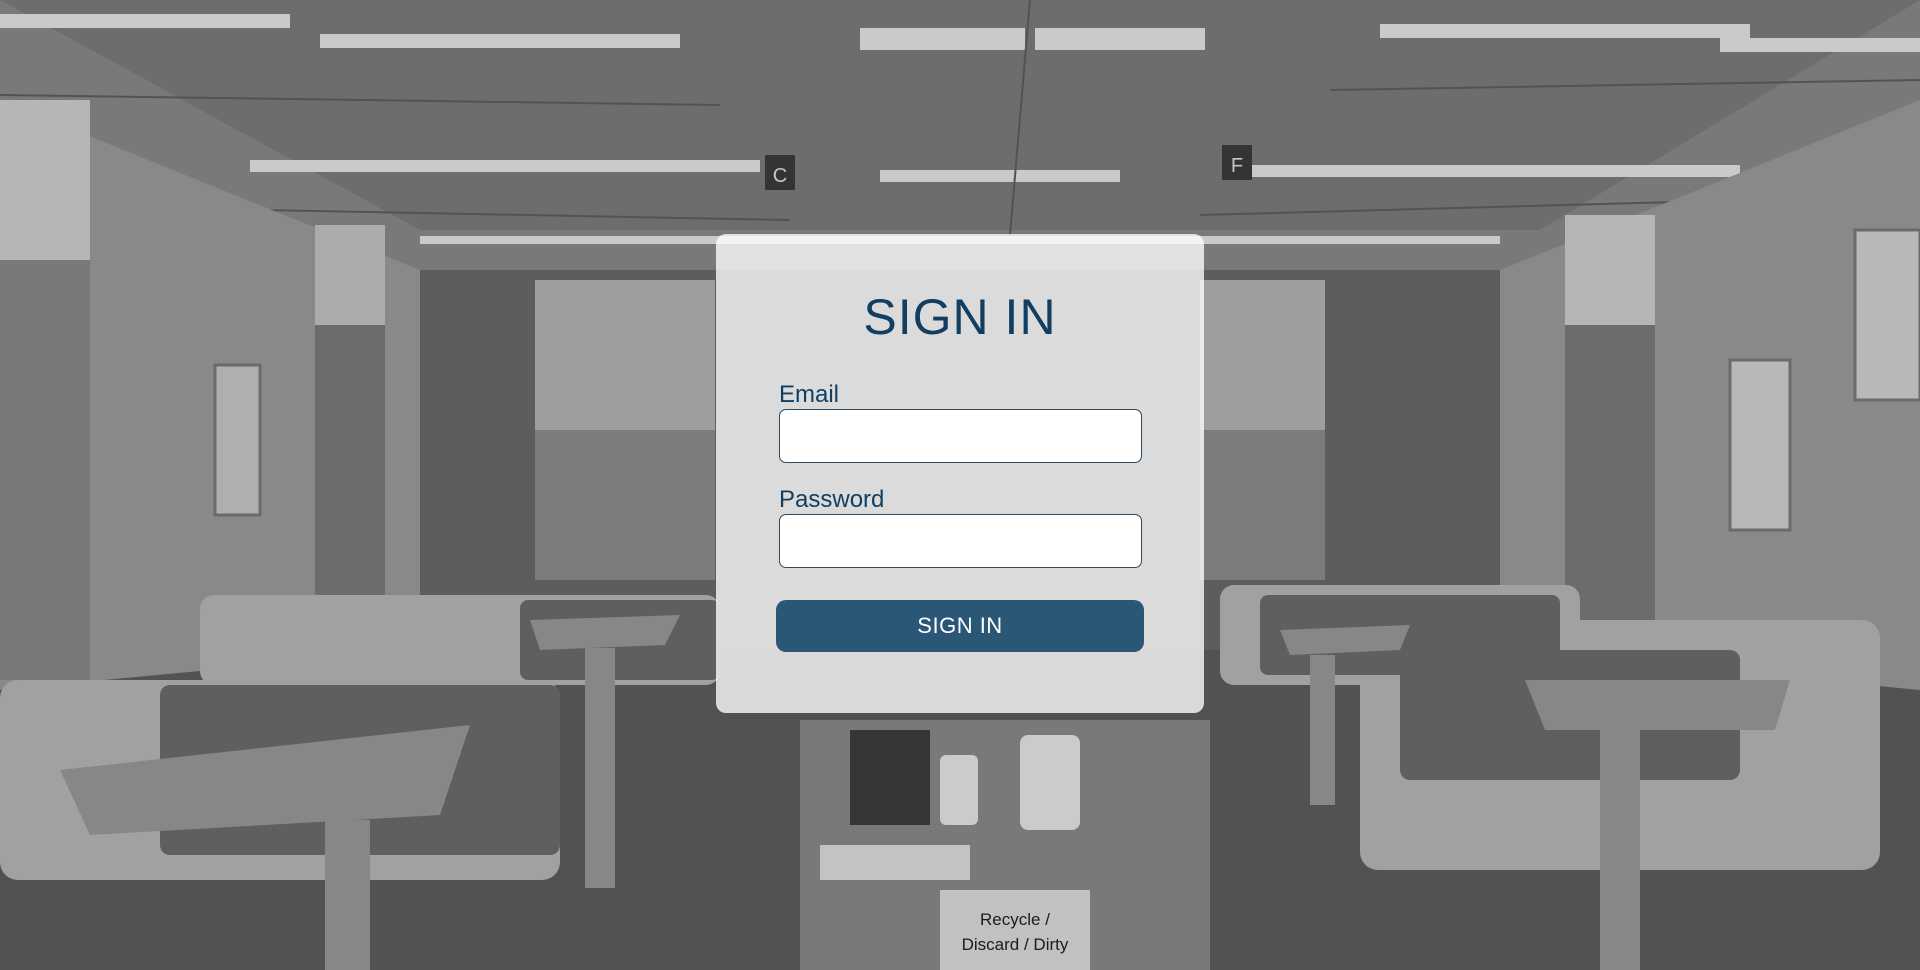  I want to click on password-field, so click(960, 541).